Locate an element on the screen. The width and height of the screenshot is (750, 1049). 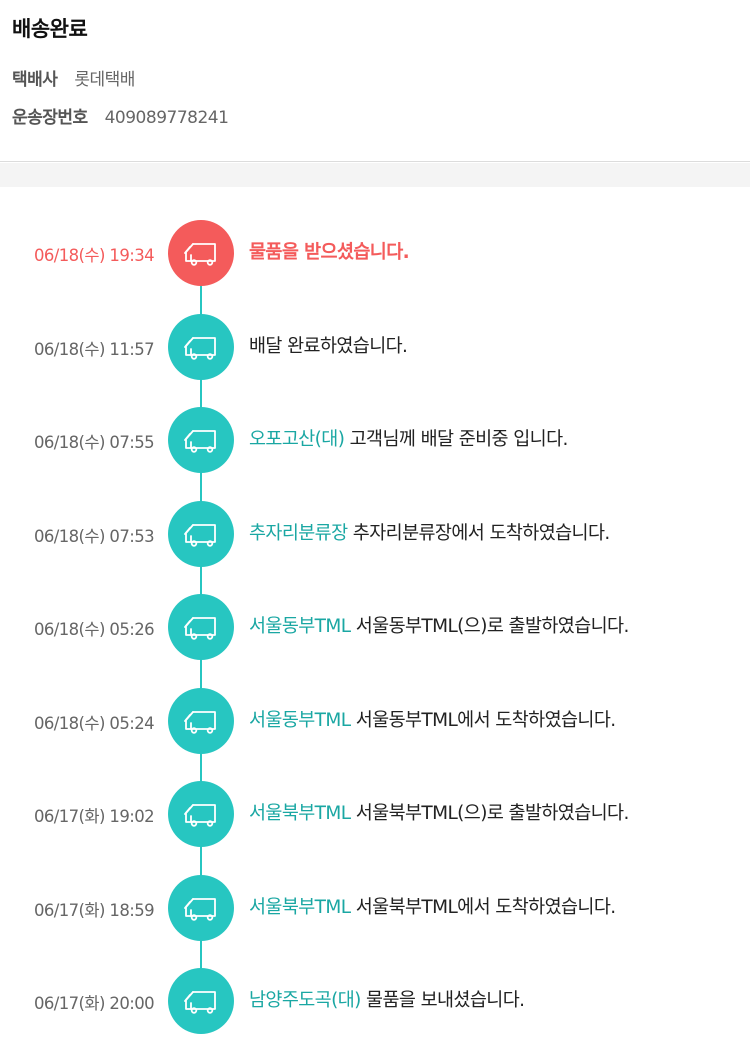
event-message: 추자리분류장에서 도착하였습니다. is located at coordinates (478, 533).